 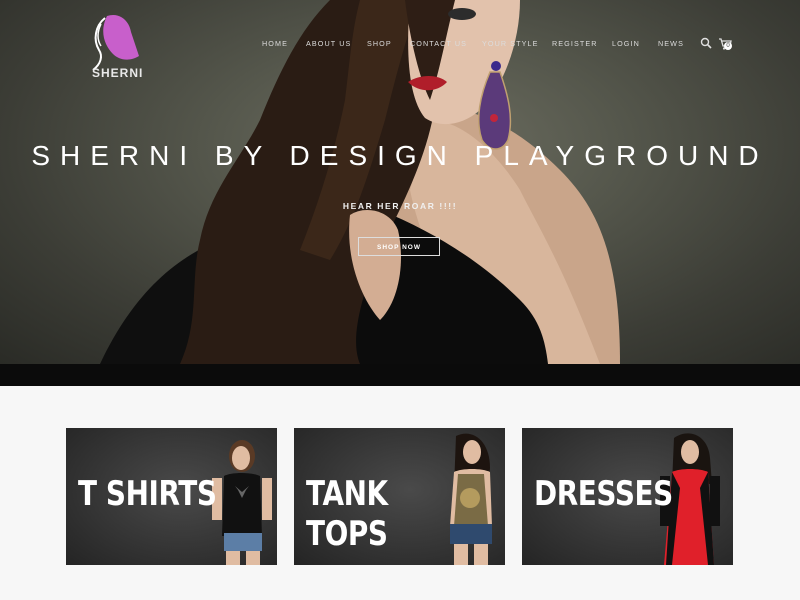 What do you see at coordinates (626, 43) in the screenshot?
I see `nav-login: LOGIN` at bounding box center [626, 43].